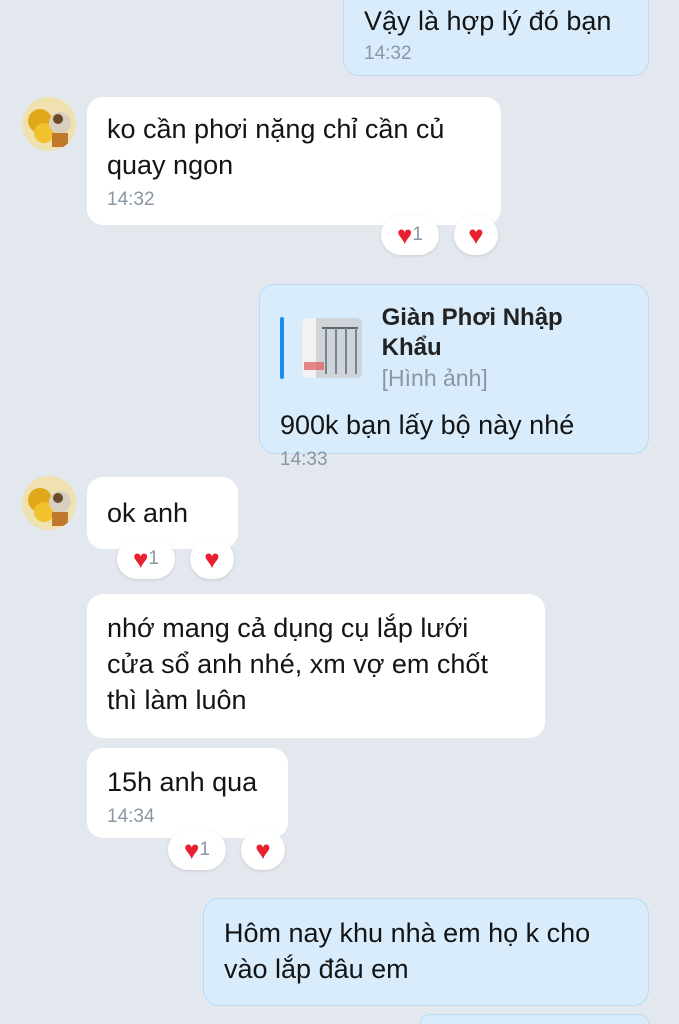  Describe the element at coordinates (182, 782) in the screenshot. I see `message-text: 15h anh qua` at that location.